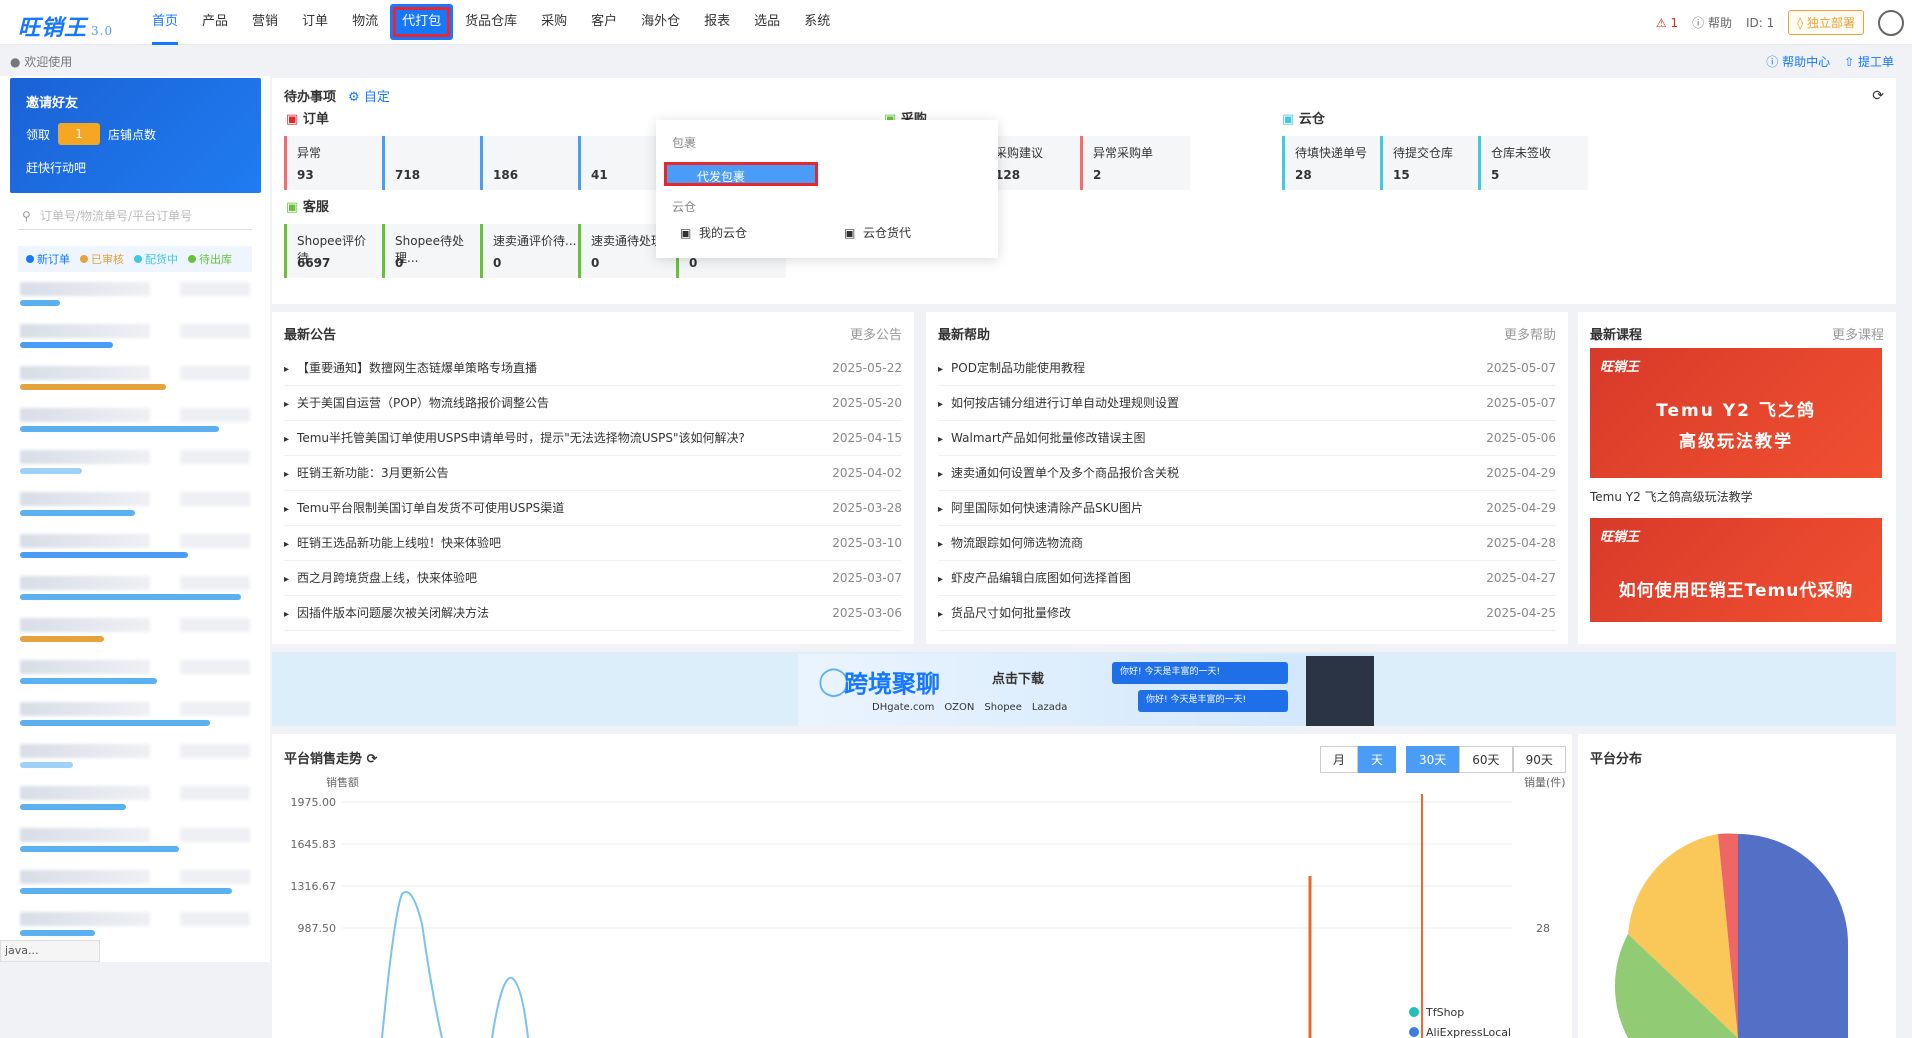 The height and width of the screenshot is (1038, 1912). I want to click on todo-card: Shopee待处理... 0, so click(437, 251).